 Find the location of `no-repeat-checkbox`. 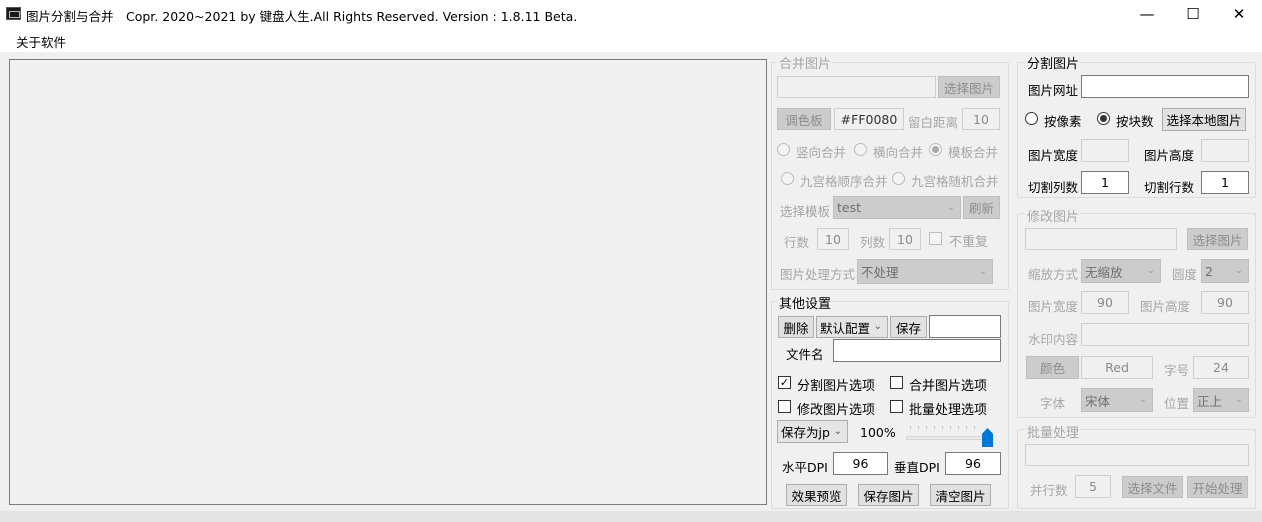

no-repeat-checkbox is located at coordinates (935, 238).